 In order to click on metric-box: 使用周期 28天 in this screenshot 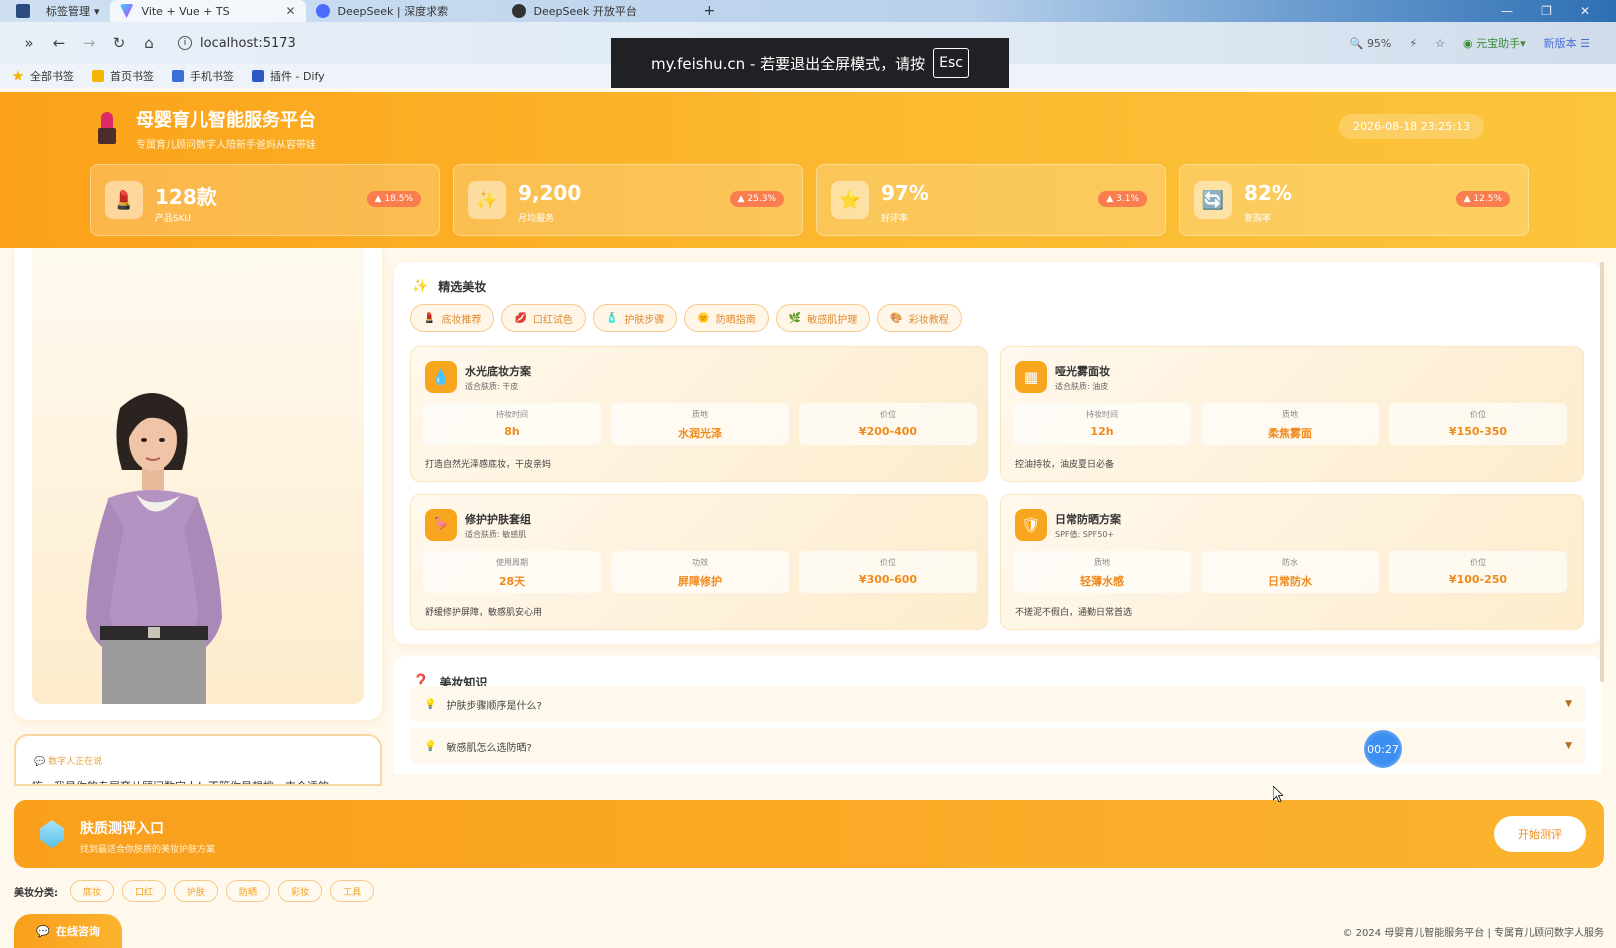, I will do `click(512, 572)`.